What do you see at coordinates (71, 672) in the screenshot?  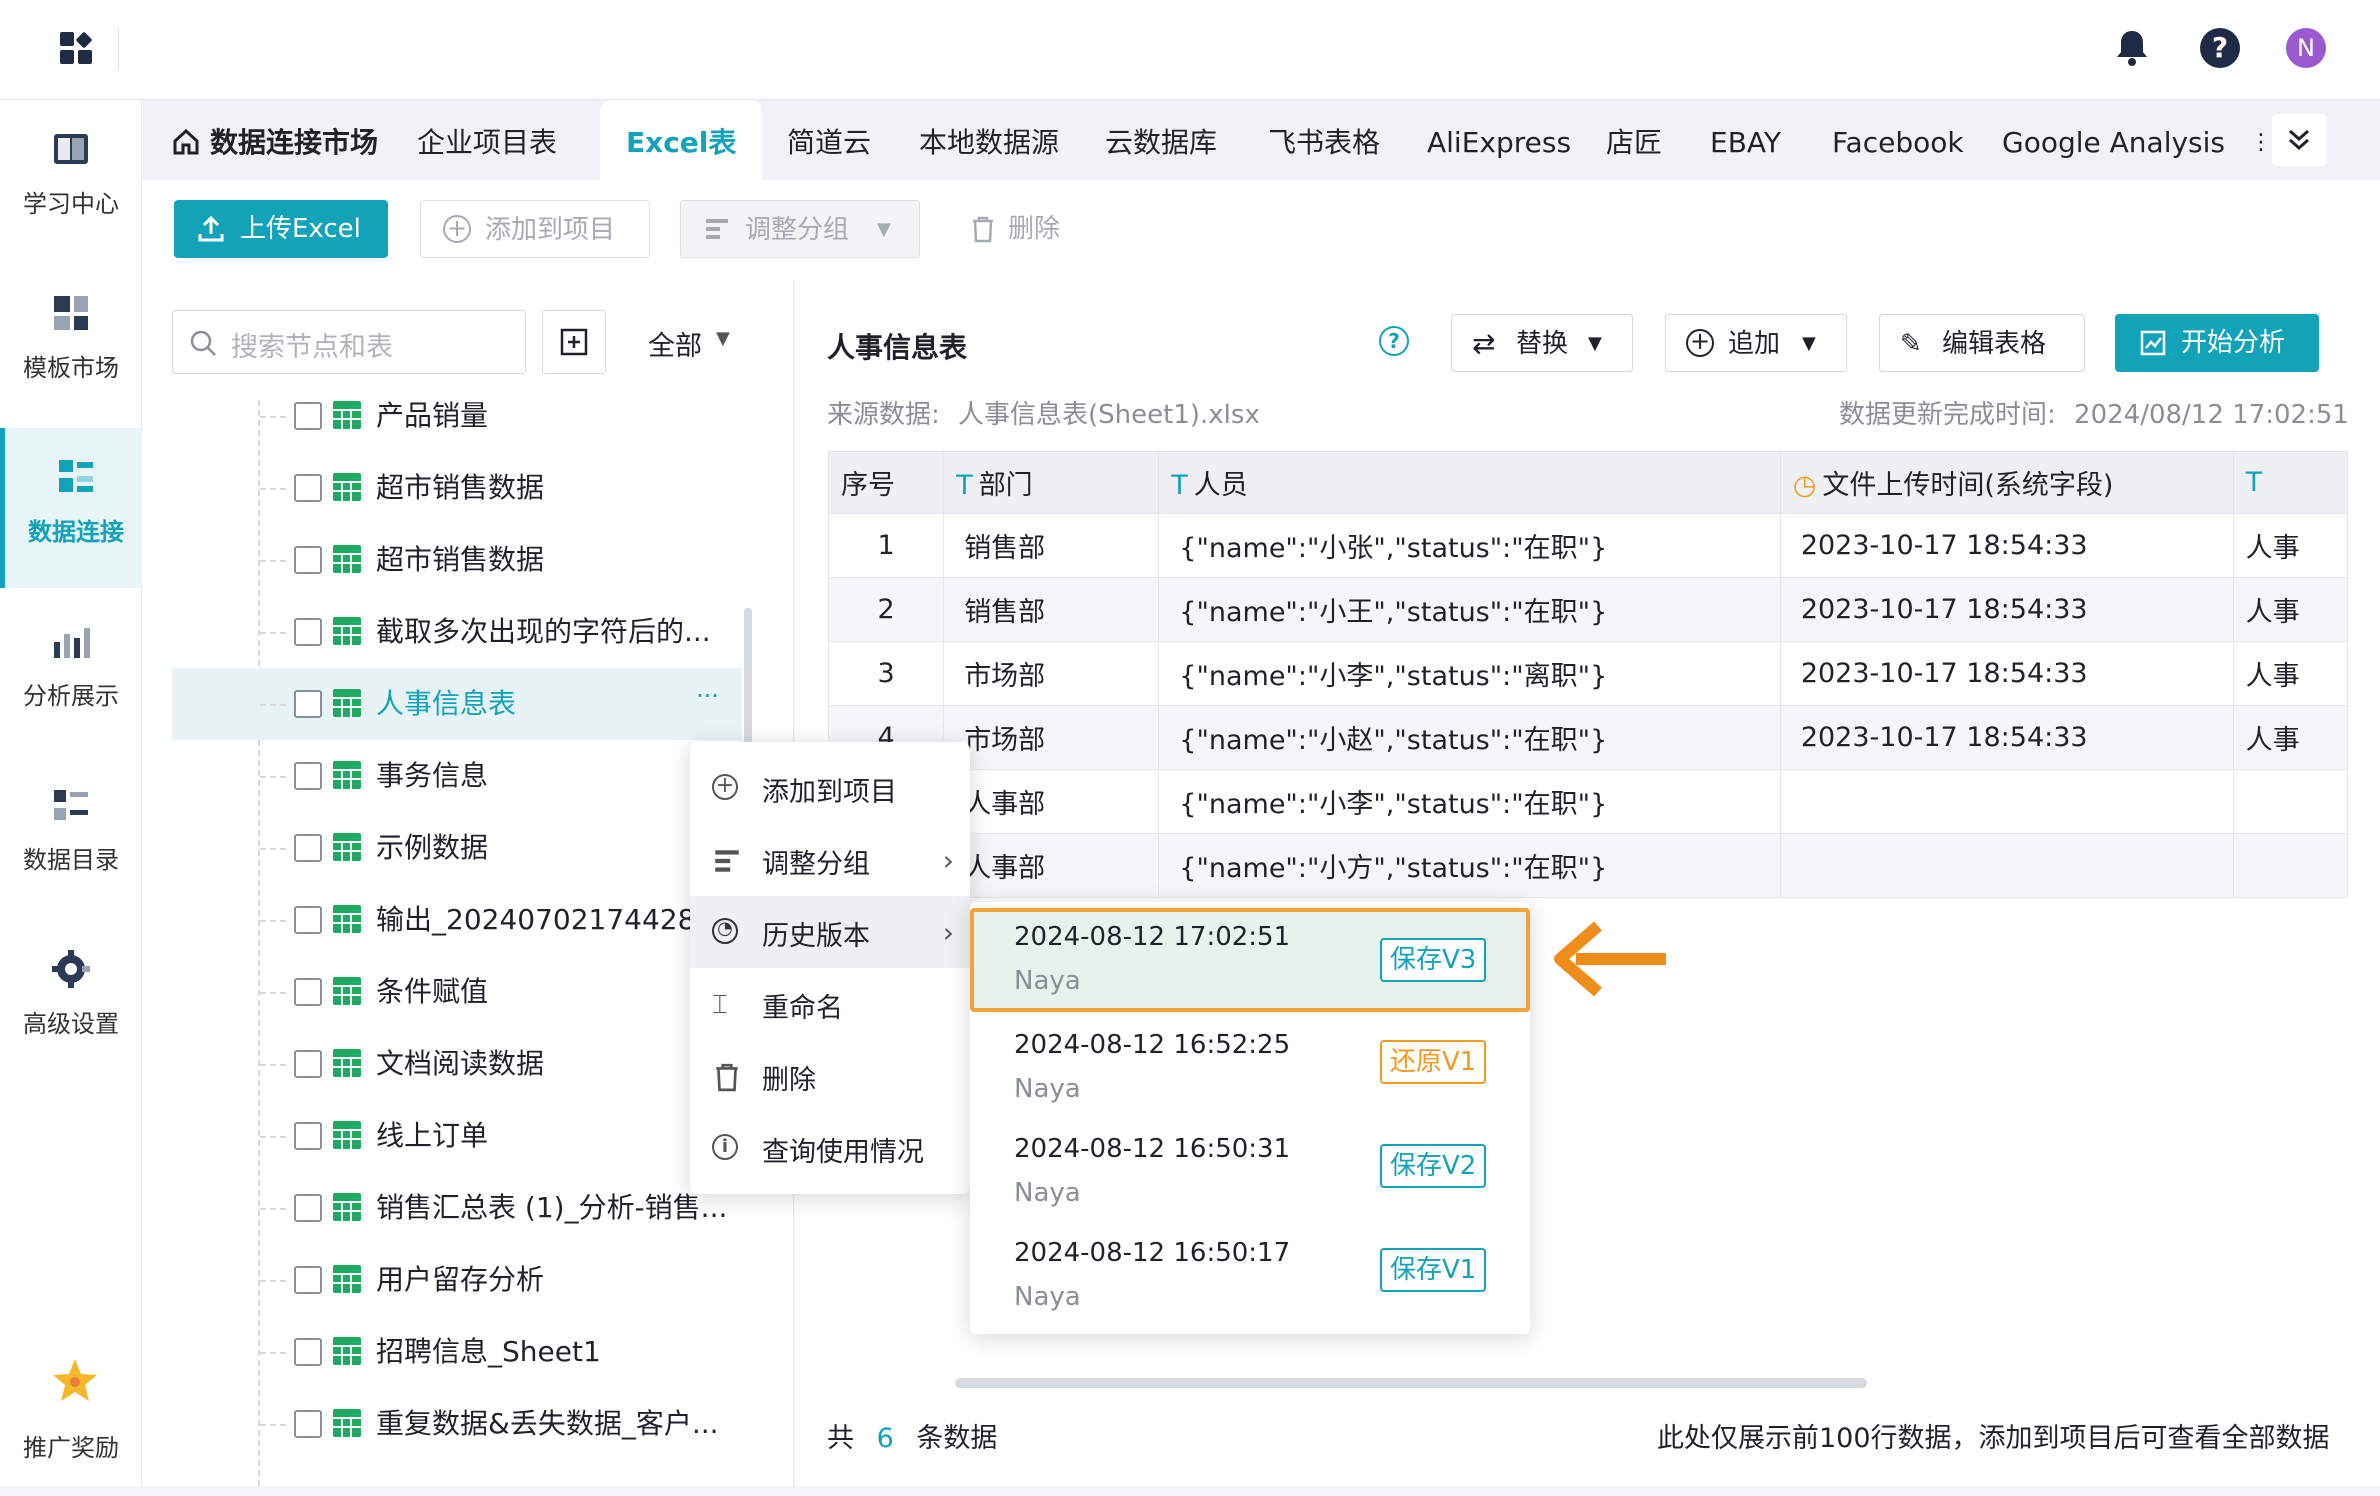 I see `sidebar-item-analysis: 分析展示` at bounding box center [71, 672].